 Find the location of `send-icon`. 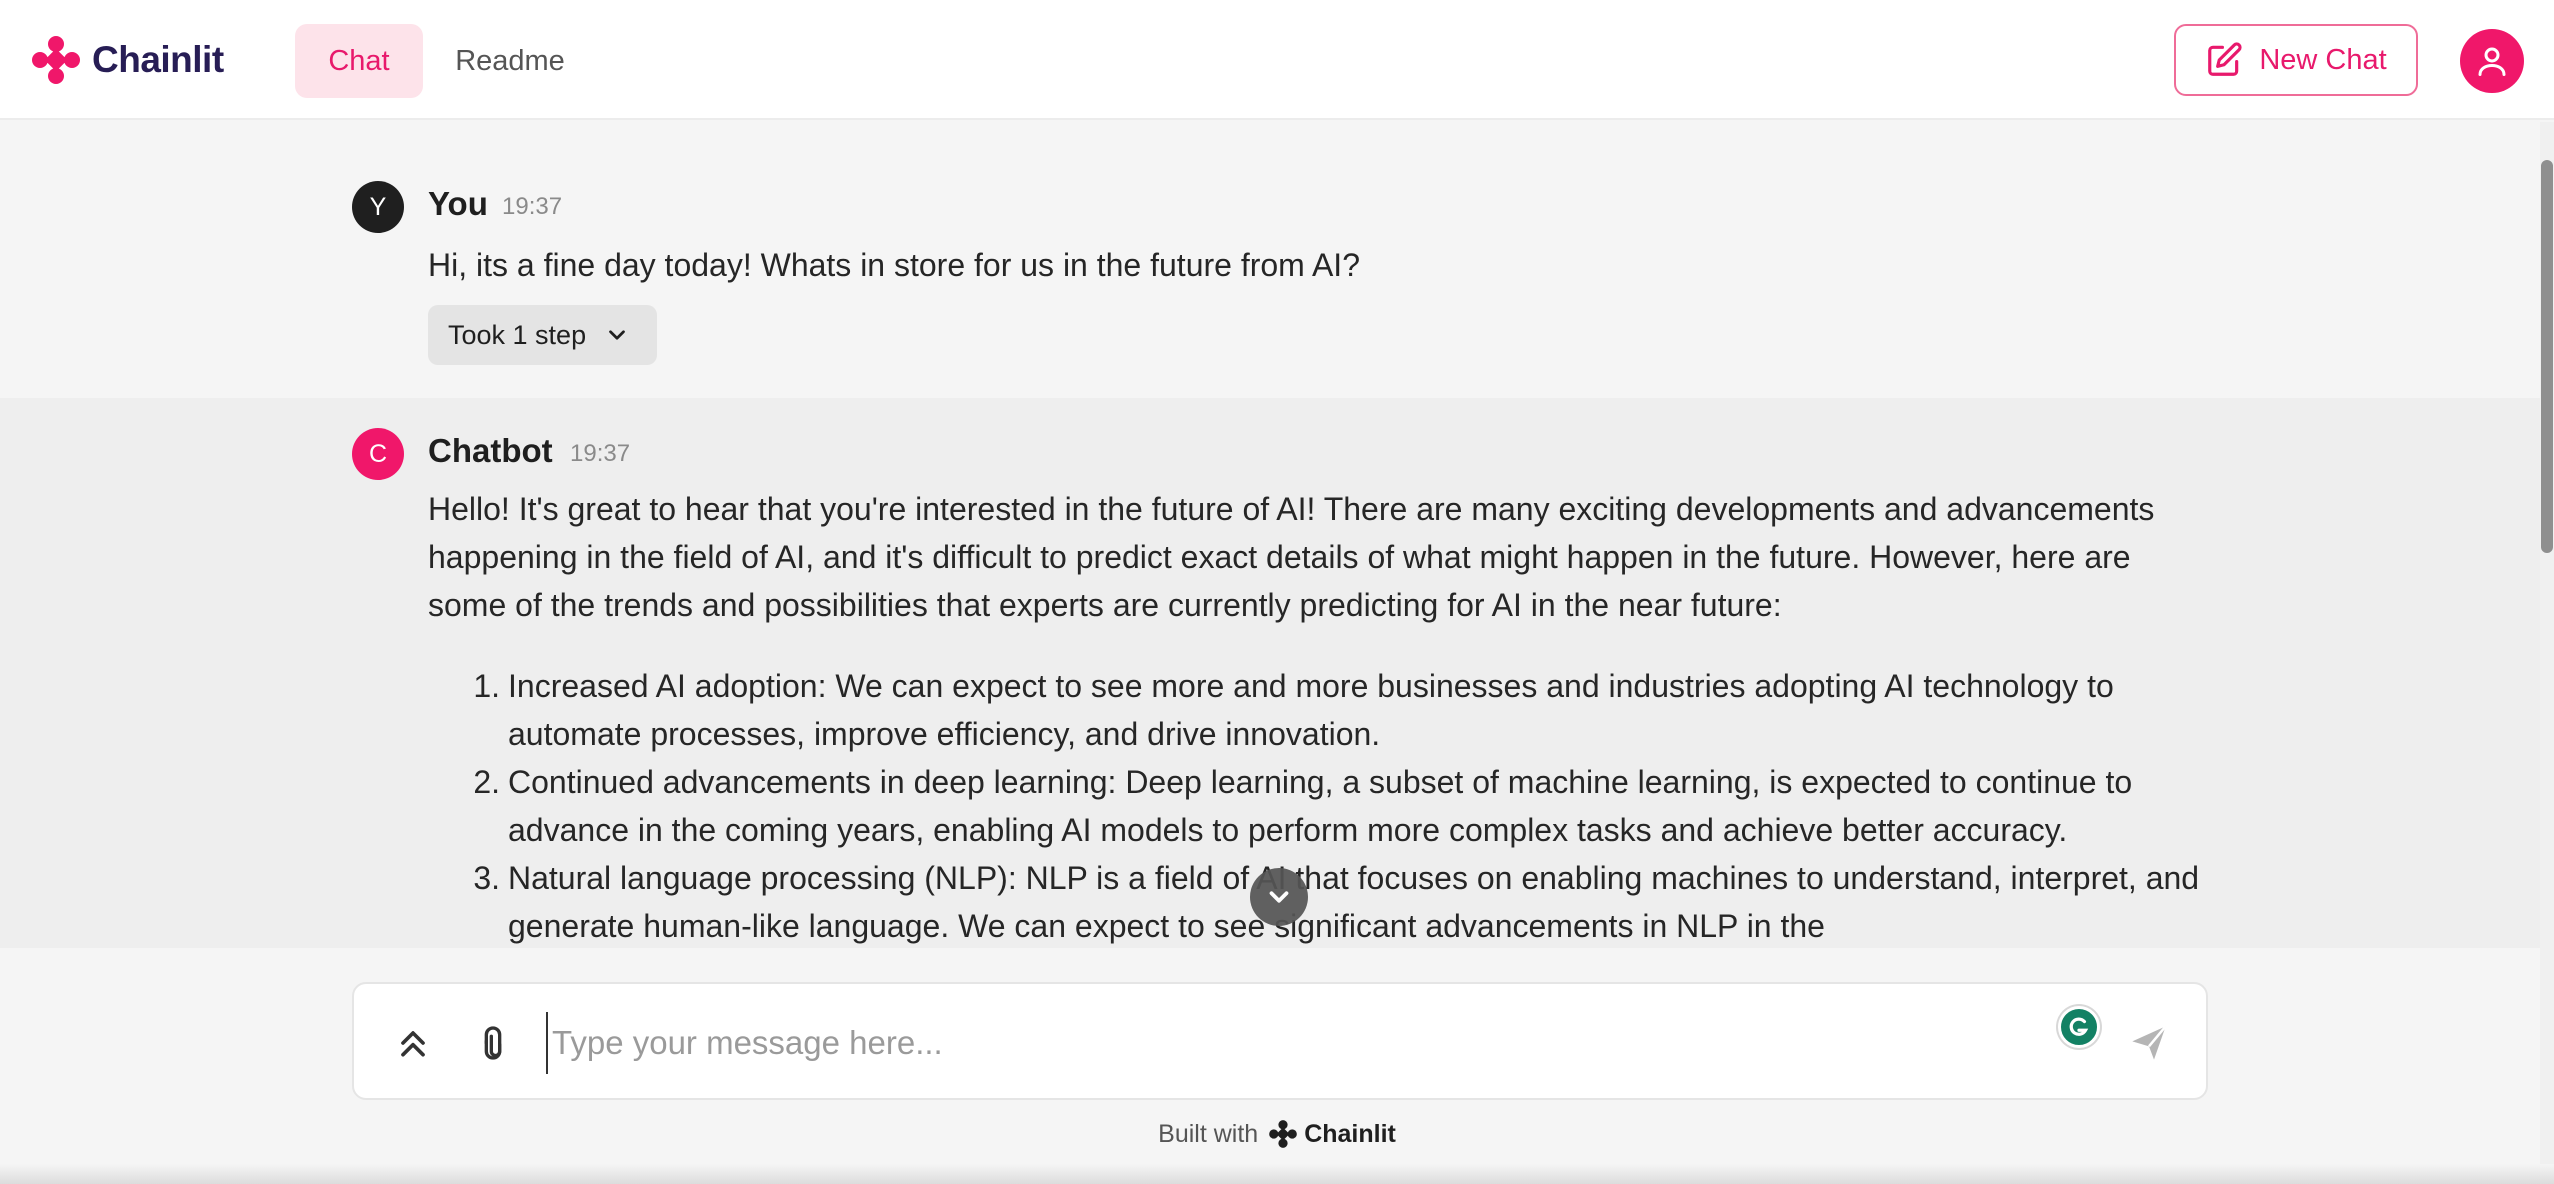

send-icon is located at coordinates (2149, 1042).